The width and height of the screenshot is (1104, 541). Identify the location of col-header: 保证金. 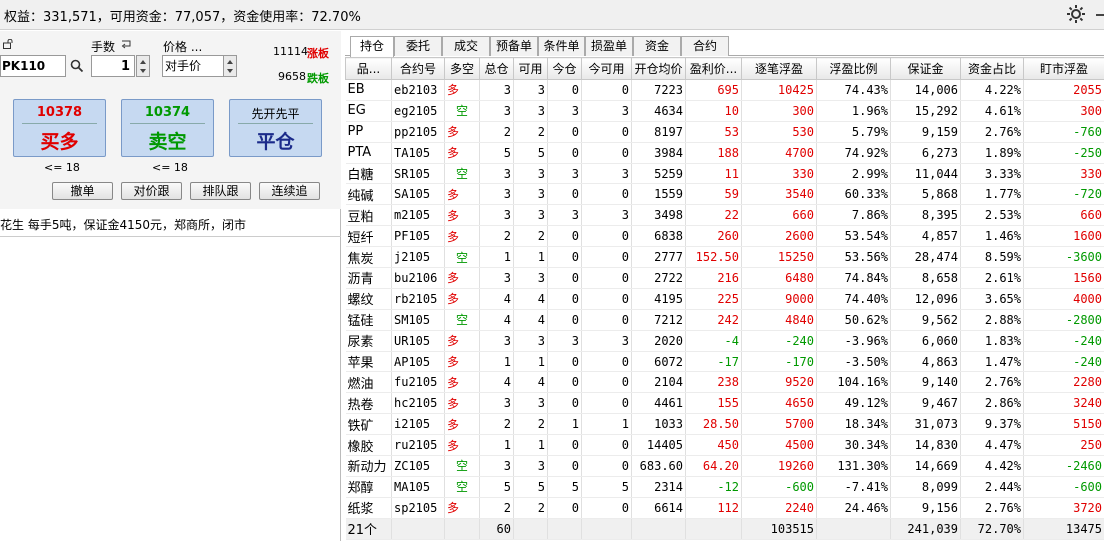
(925, 68).